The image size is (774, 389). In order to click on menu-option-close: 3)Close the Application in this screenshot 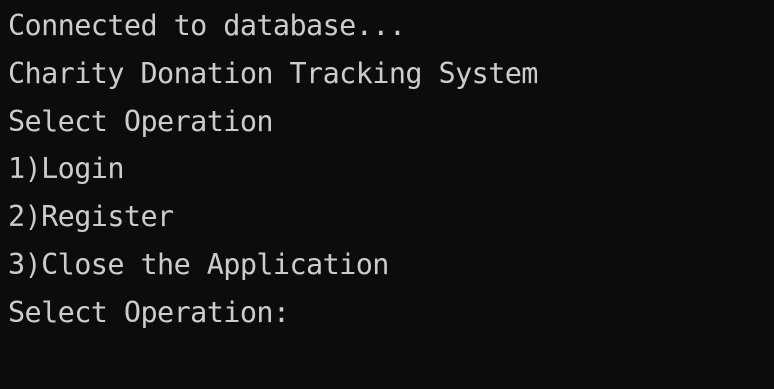, I will do `click(198, 264)`.